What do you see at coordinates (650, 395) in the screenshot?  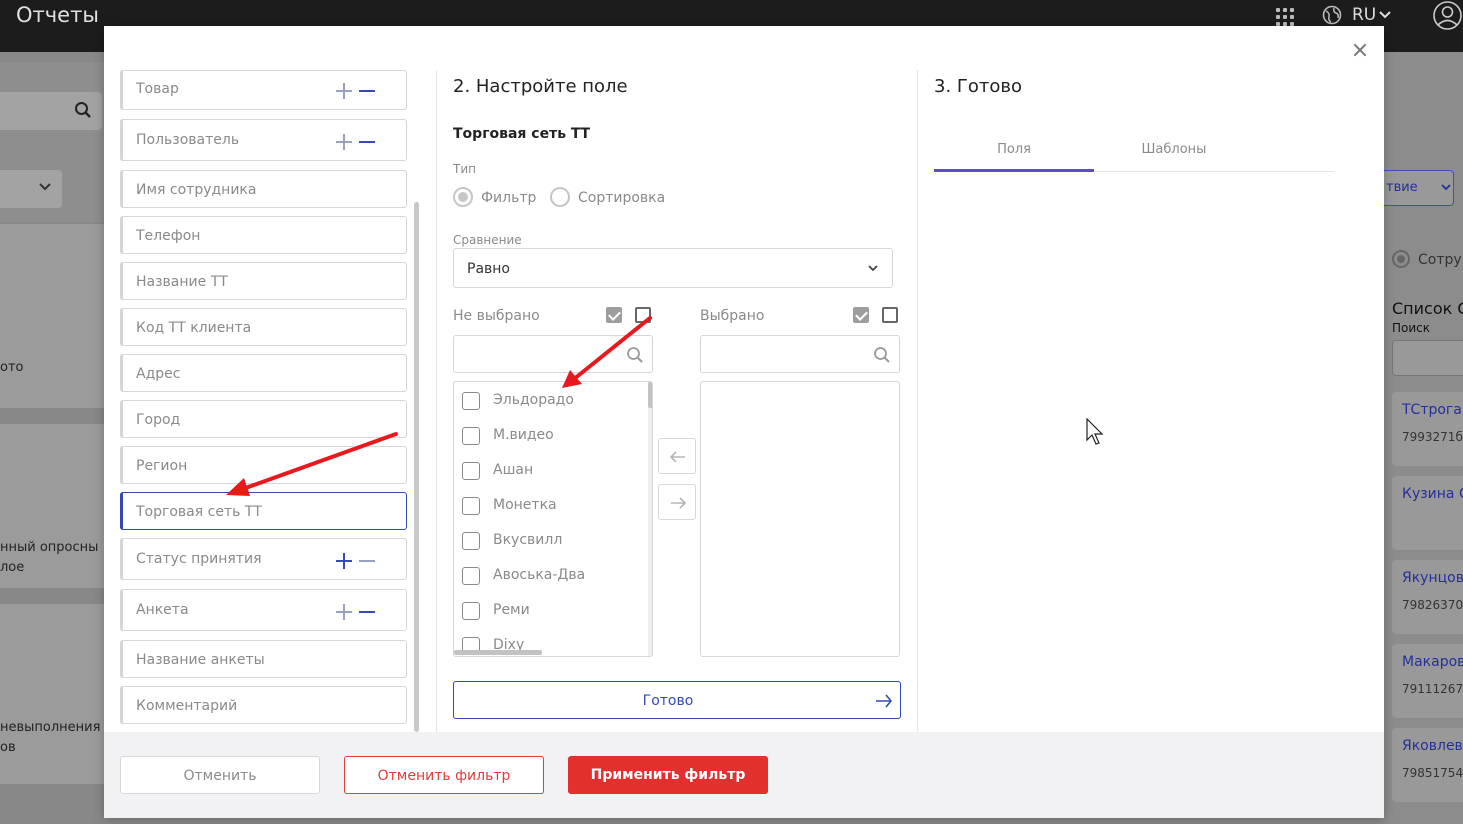 I see `list-vertical-scrollbar` at bounding box center [650, 395].